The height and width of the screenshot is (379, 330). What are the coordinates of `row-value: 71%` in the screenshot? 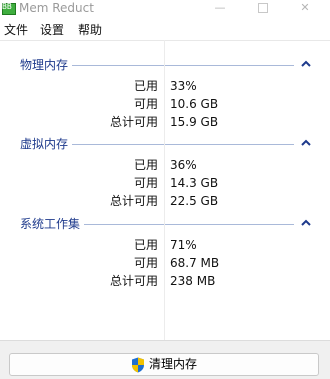 It's located at (183, 245).